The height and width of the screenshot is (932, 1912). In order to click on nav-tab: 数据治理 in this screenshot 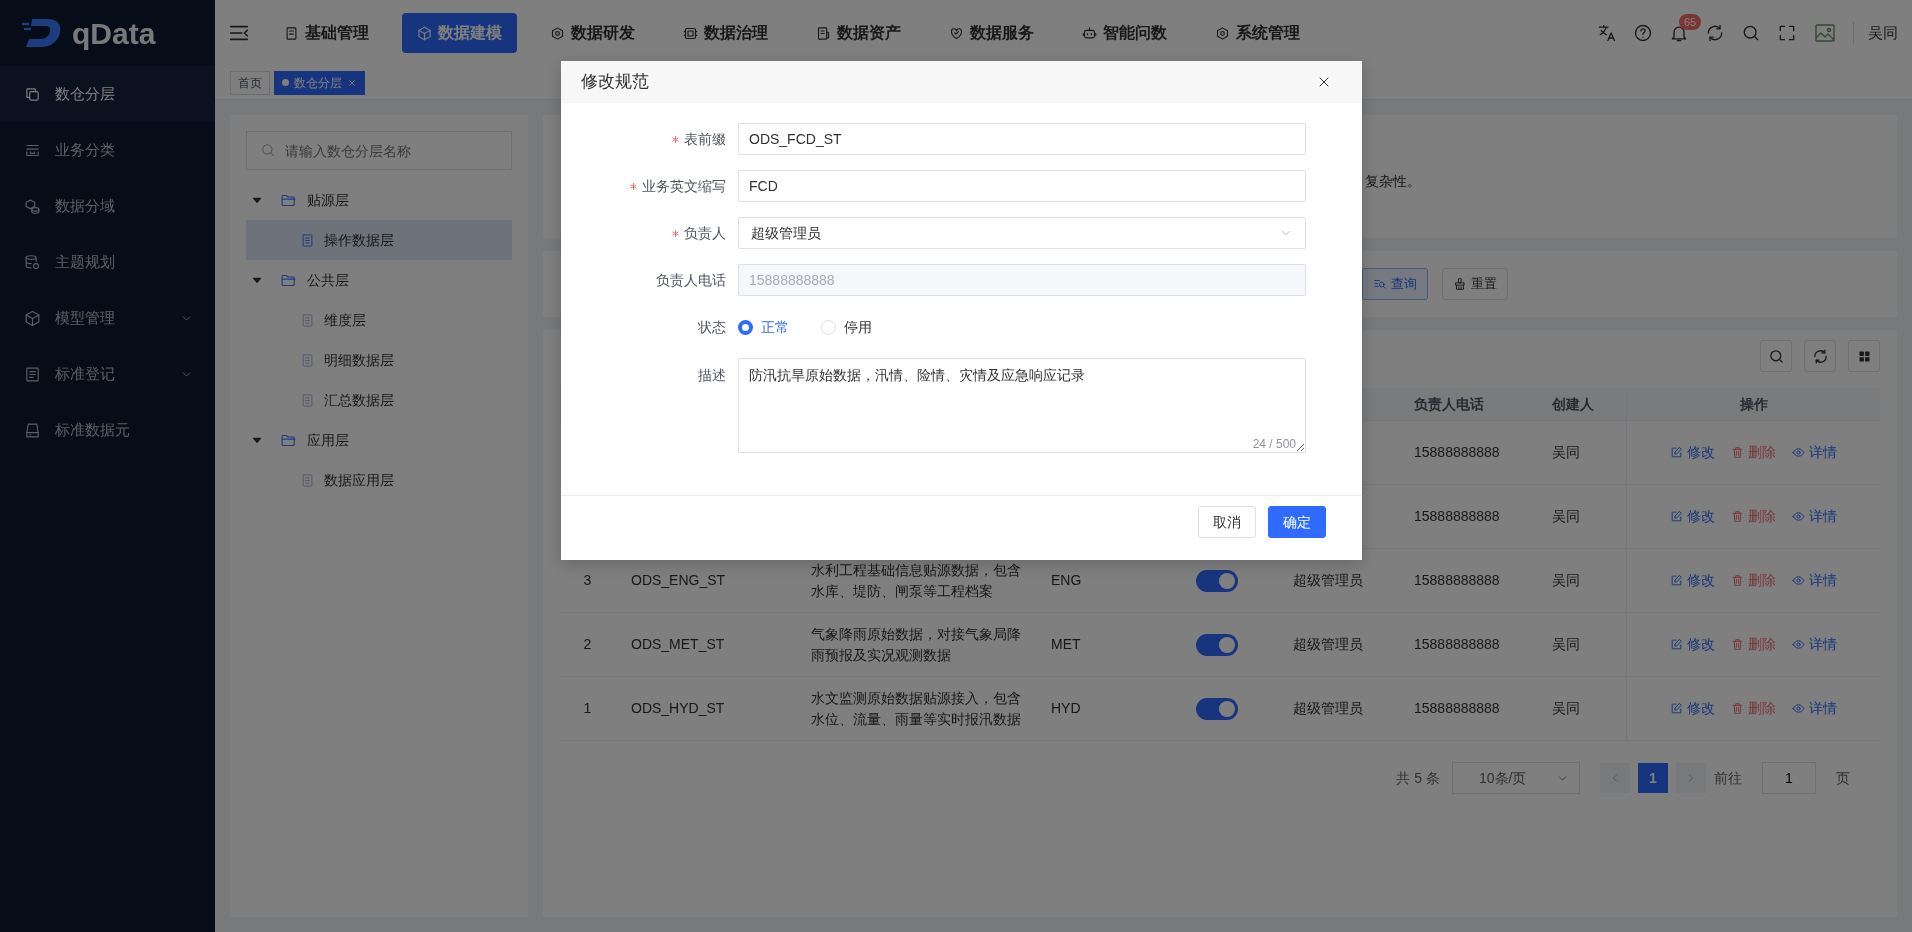, I will do `click(725, 33)`.